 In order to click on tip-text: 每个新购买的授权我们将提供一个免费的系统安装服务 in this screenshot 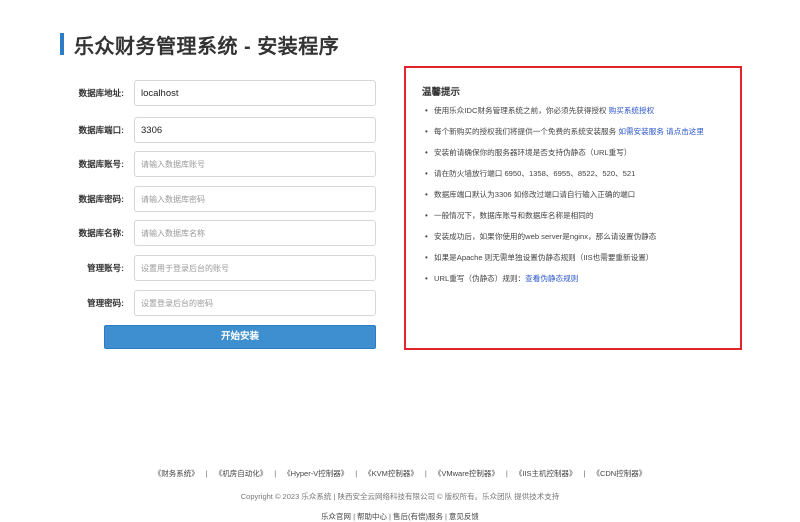, I will do `click(526, 131)`.